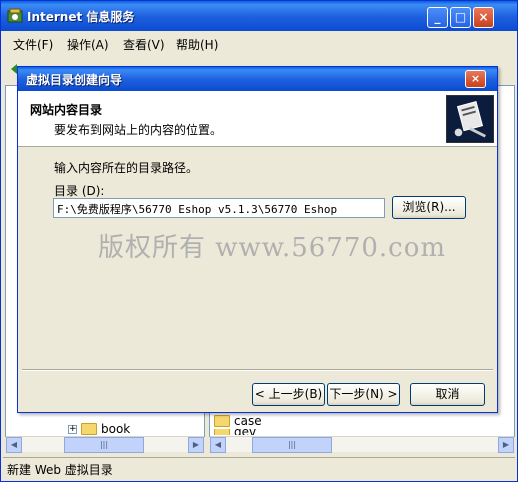 This screenshot has height=482, width=518. Describe the element at coordinates (15, 15) in the screenshot. I see `iis-app-icon` at that location.